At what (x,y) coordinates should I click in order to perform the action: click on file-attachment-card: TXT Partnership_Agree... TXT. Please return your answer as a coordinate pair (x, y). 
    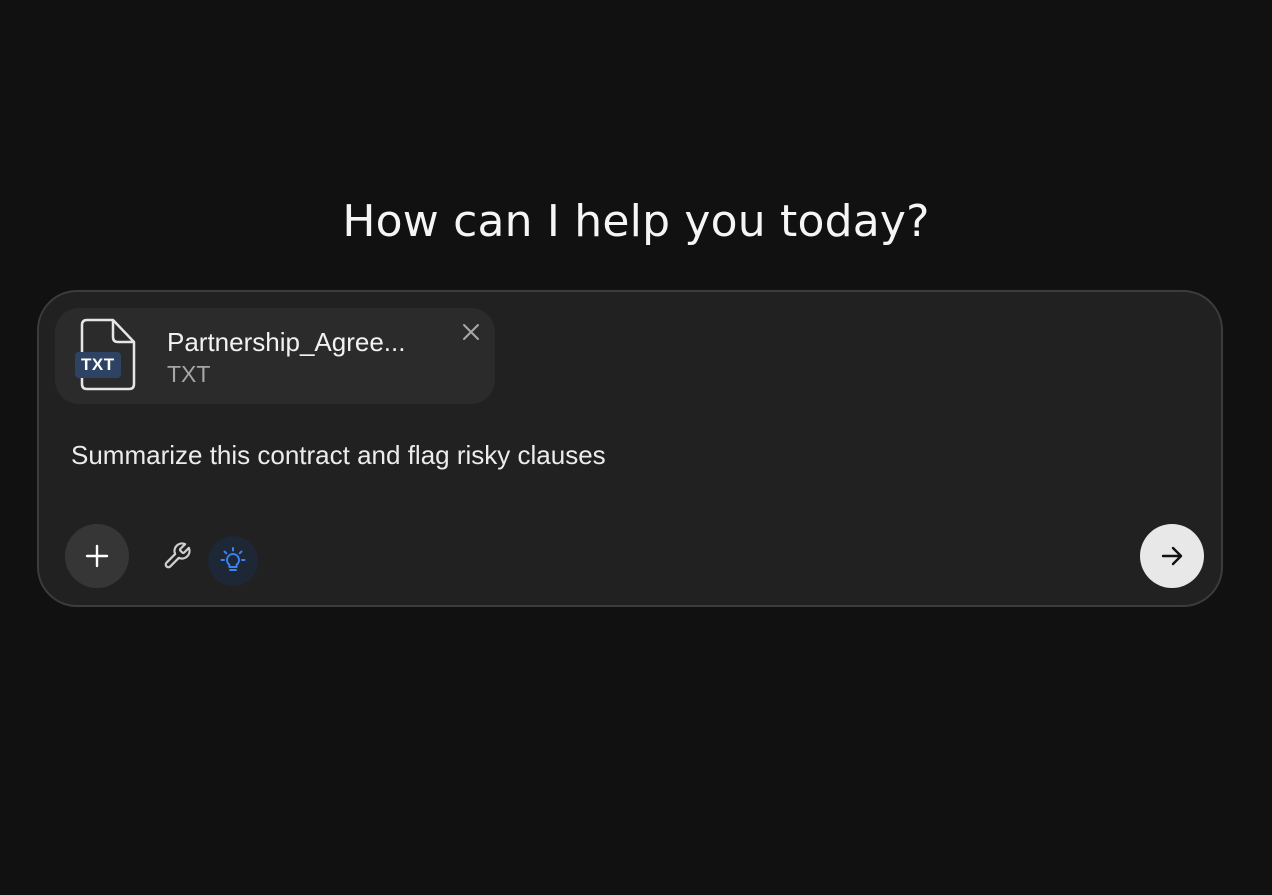
    Looking at the image, I should click on (275, 356).